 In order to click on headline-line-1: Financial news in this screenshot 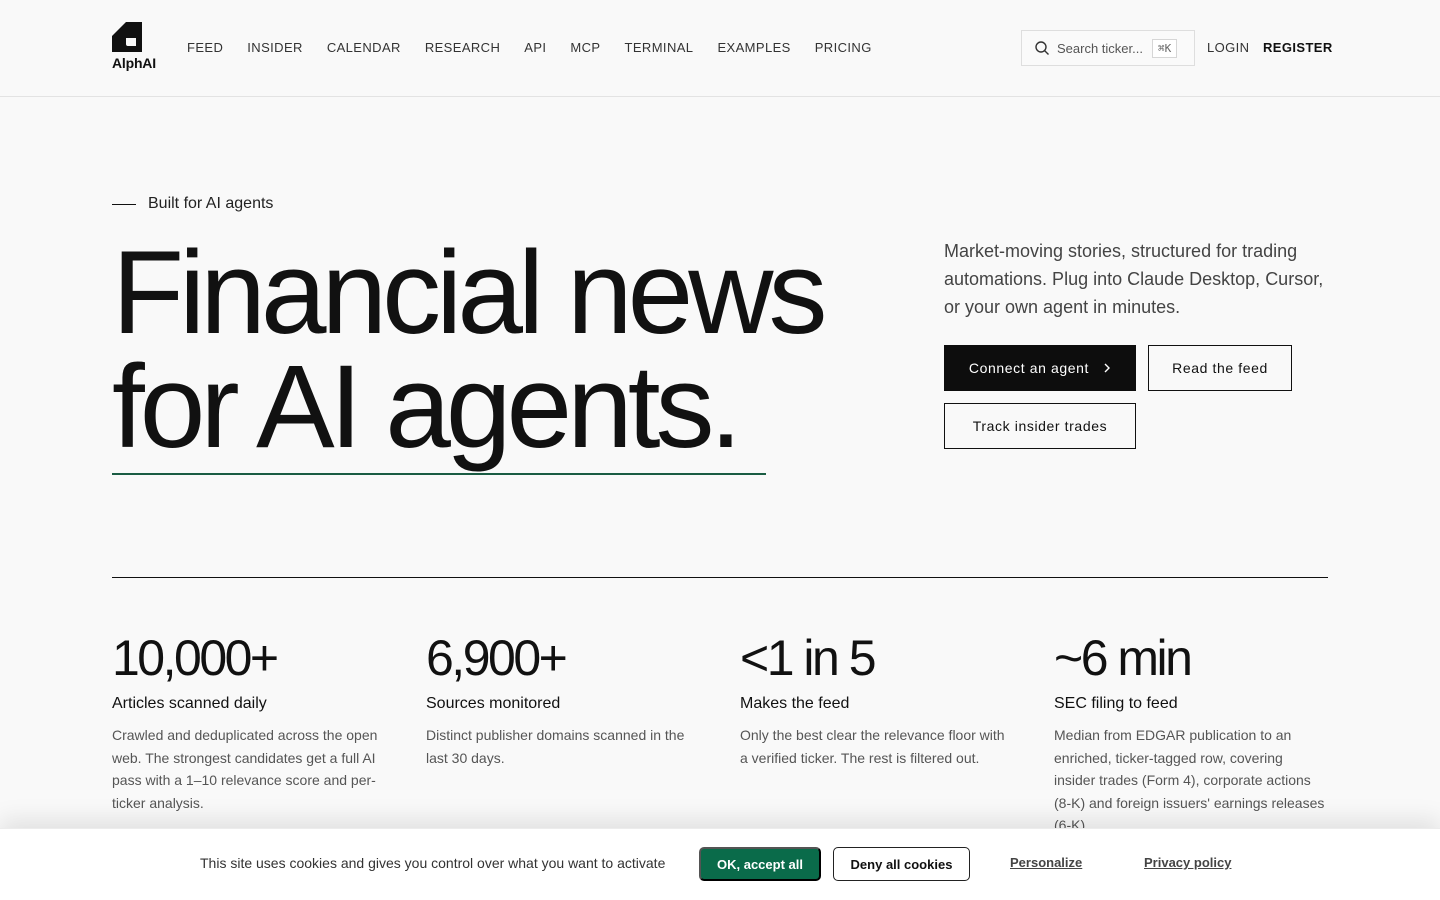, I will do `click(469, 293)`.